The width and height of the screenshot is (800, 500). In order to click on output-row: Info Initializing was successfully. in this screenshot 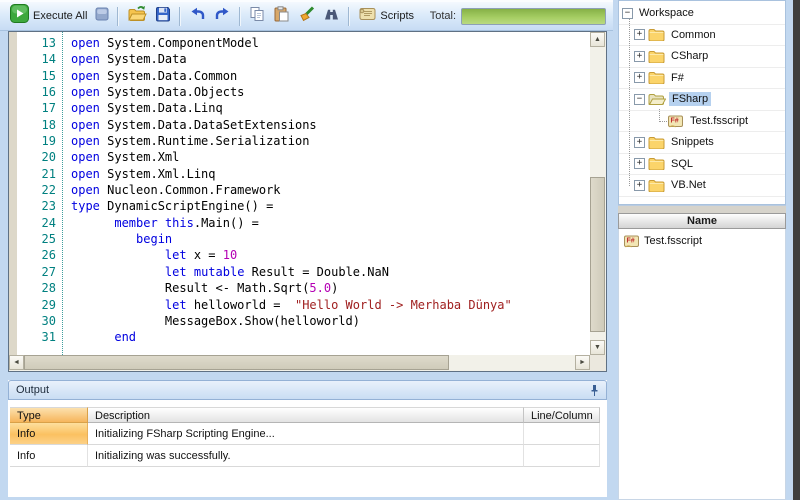, I will do `click(305, 456)`.